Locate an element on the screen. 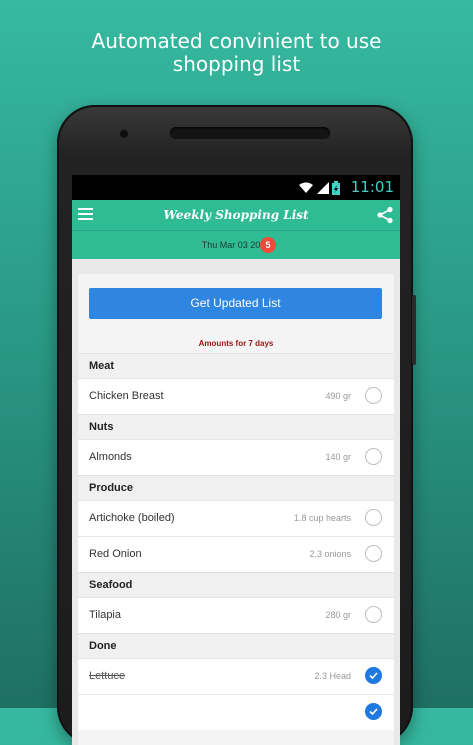  notification-badge: 5 is located at coordinates (268, 245).